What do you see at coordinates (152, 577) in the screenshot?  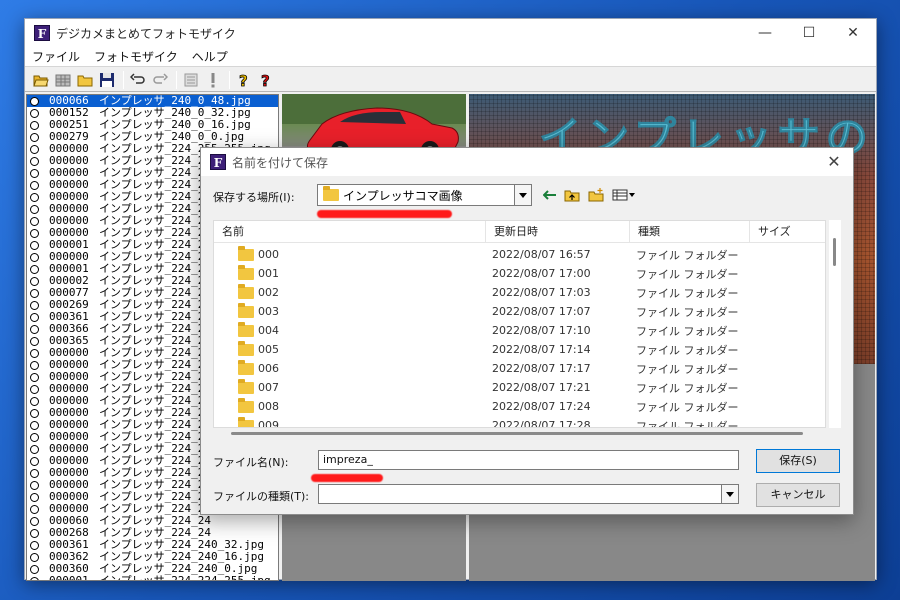 I see `list-item: 000001 インプレッサ_224_224_255.jpg` at bounding box center [152, 577].